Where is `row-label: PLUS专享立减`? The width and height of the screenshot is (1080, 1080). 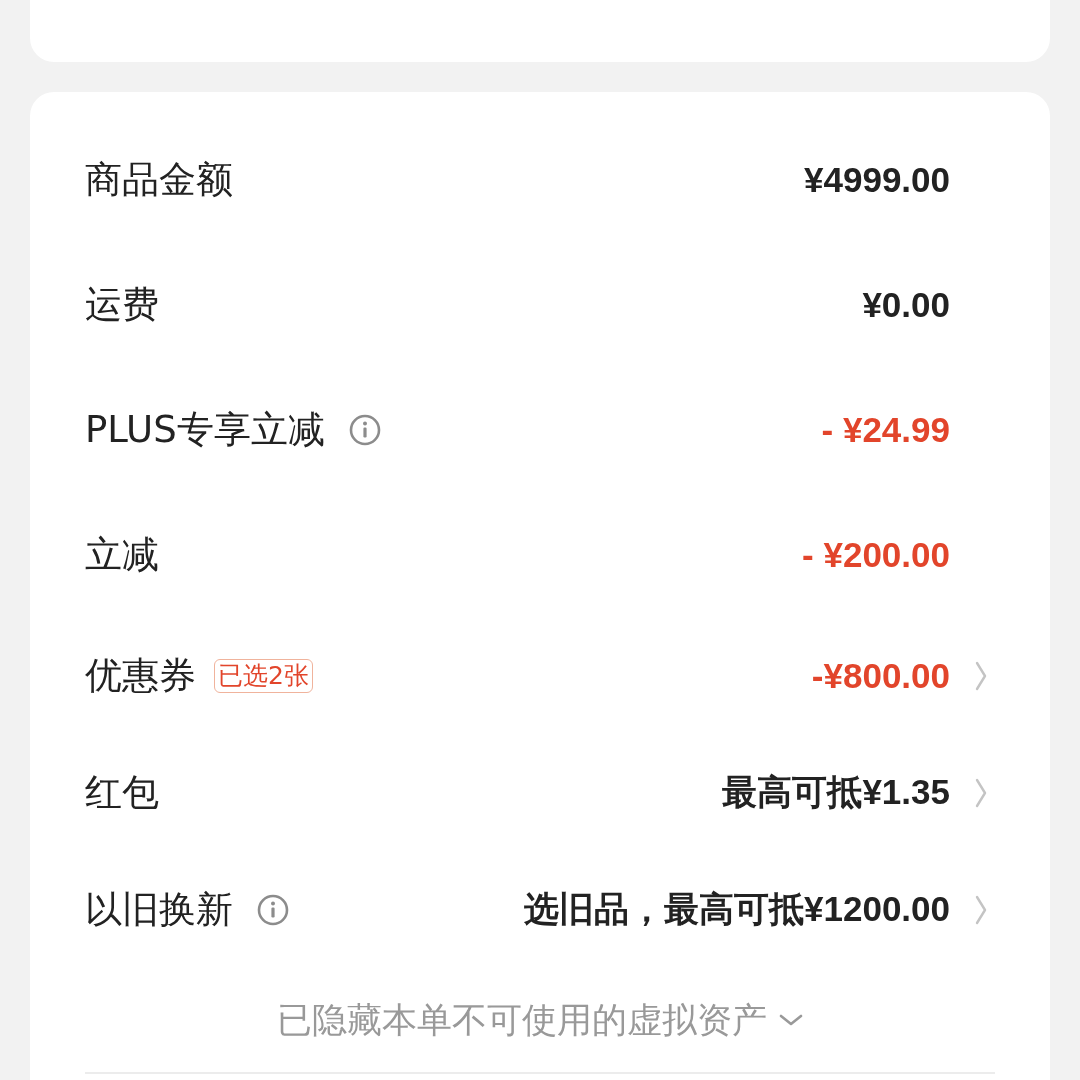
row-label: PLUS专享立减 is located at coordinates (205, 429).